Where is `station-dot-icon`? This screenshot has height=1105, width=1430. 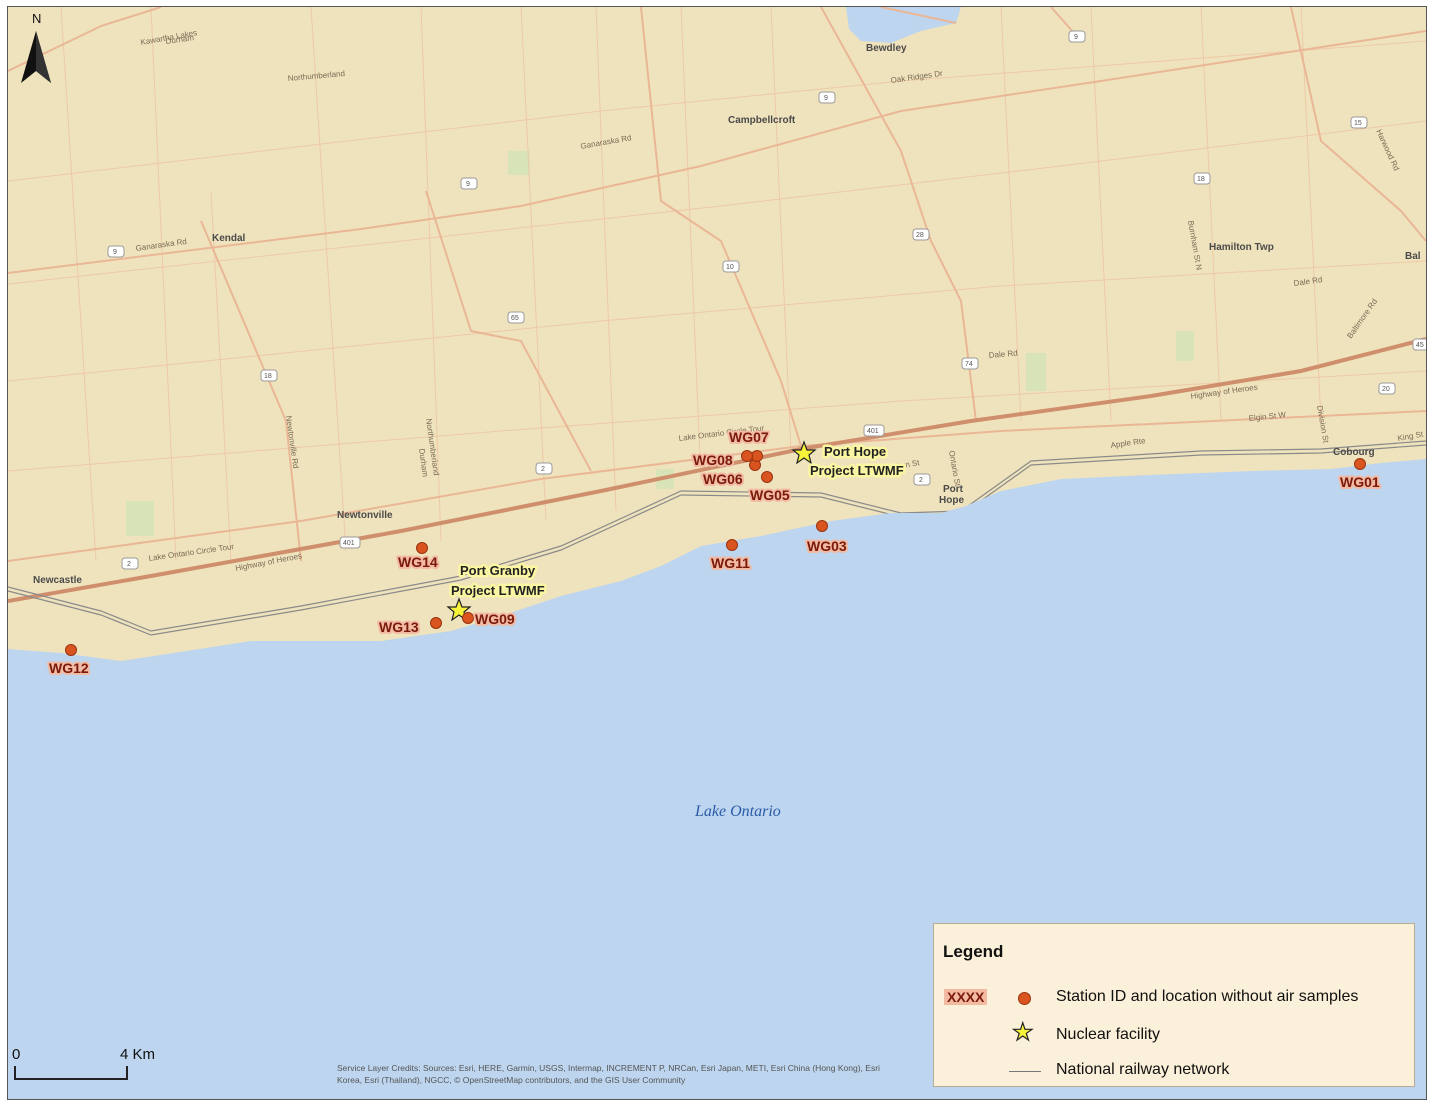 station-dot-icon is located at coordinates (1024, 998).